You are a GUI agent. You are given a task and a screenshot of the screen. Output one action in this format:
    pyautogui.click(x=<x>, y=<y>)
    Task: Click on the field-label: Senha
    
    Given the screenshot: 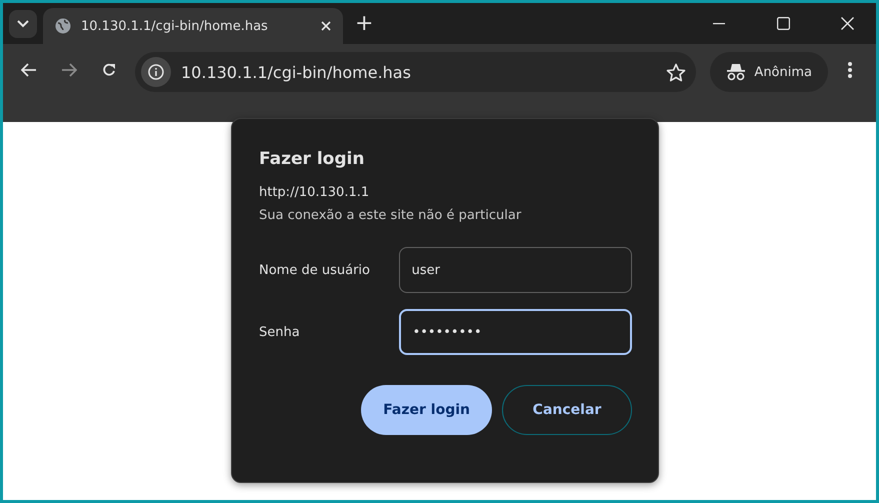 What is the action you would take?
    pyautogui.click(x=280, y=332)
    